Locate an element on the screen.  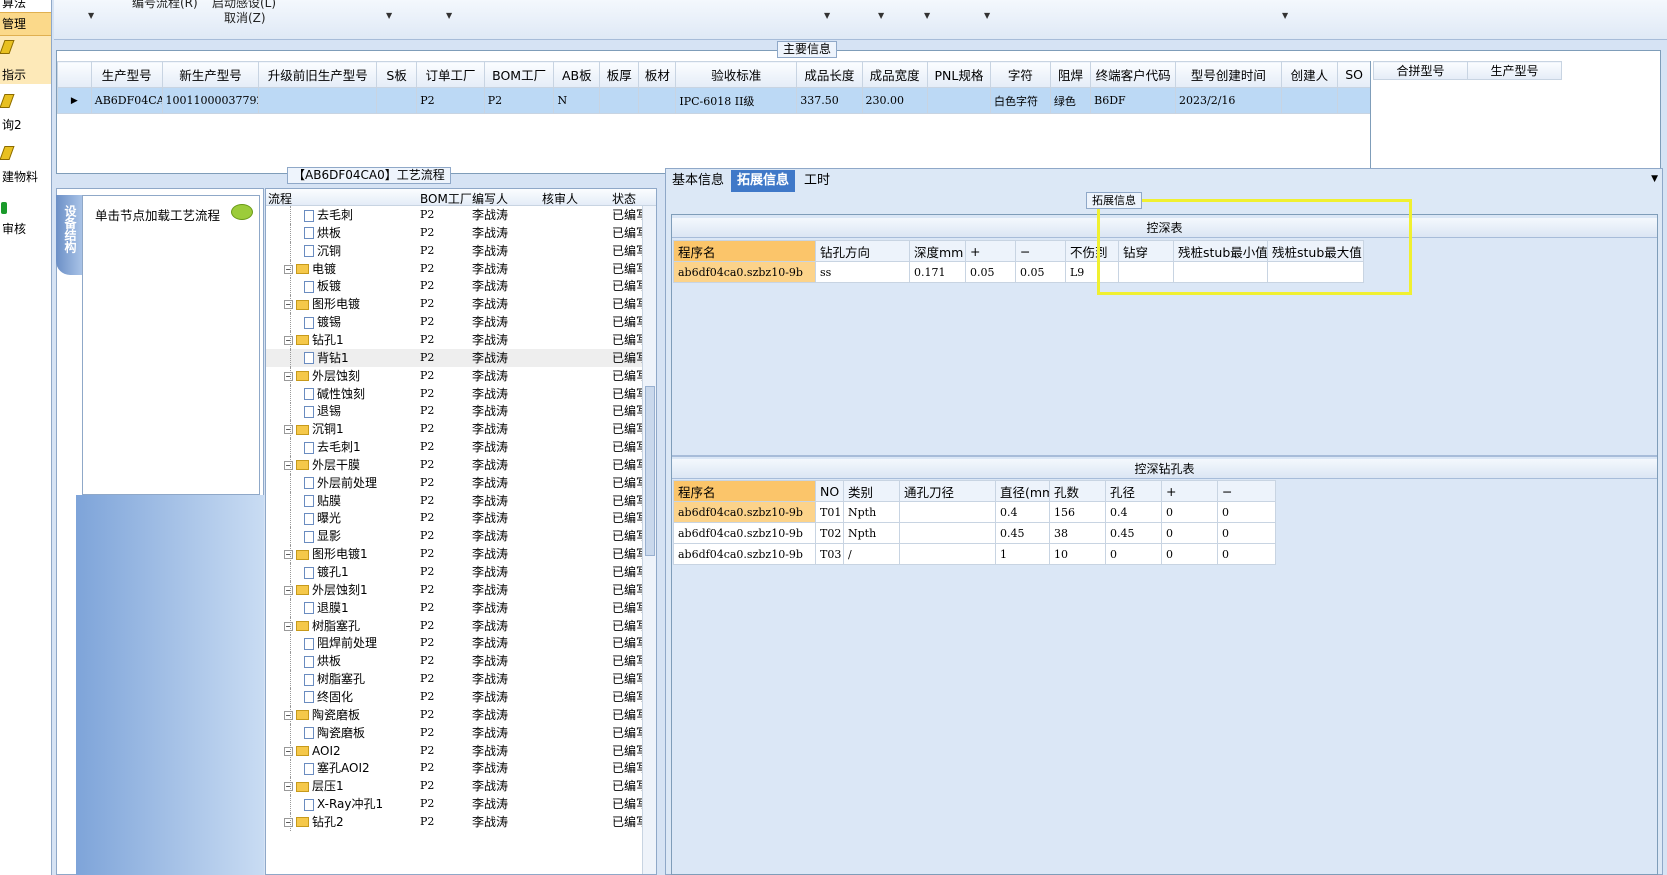
col-header: 钻孔方向 is located at coordinates (862, 251).